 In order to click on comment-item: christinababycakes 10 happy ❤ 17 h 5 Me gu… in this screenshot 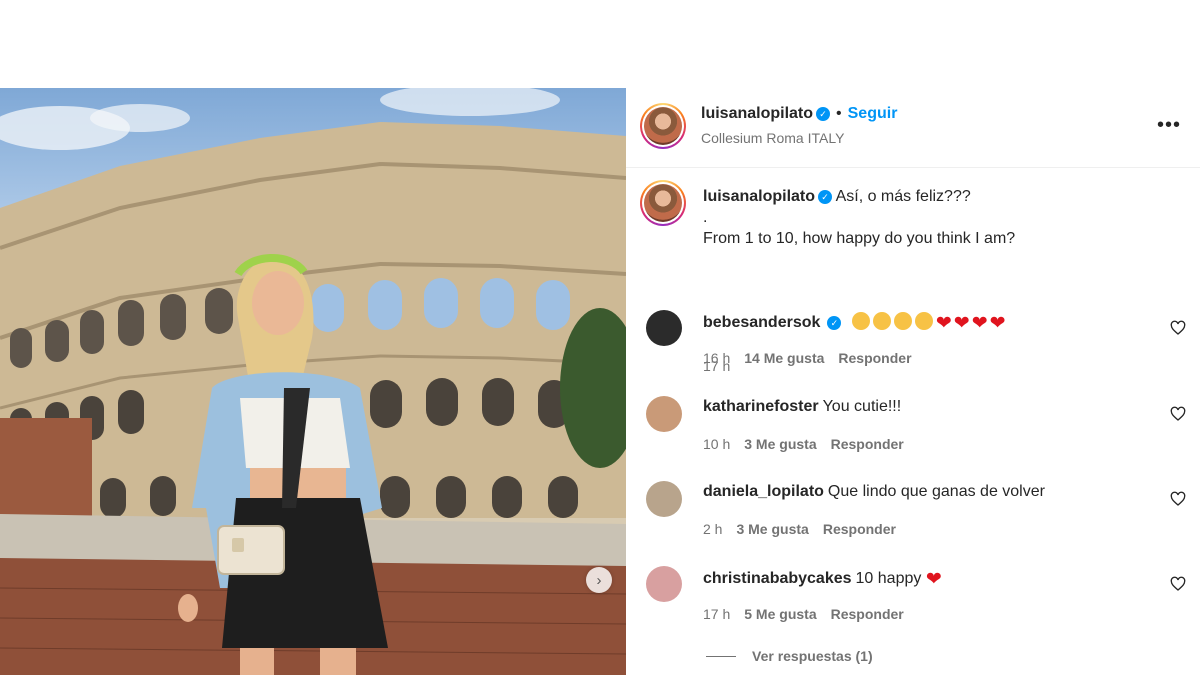, I will do `click(913, 606)`.